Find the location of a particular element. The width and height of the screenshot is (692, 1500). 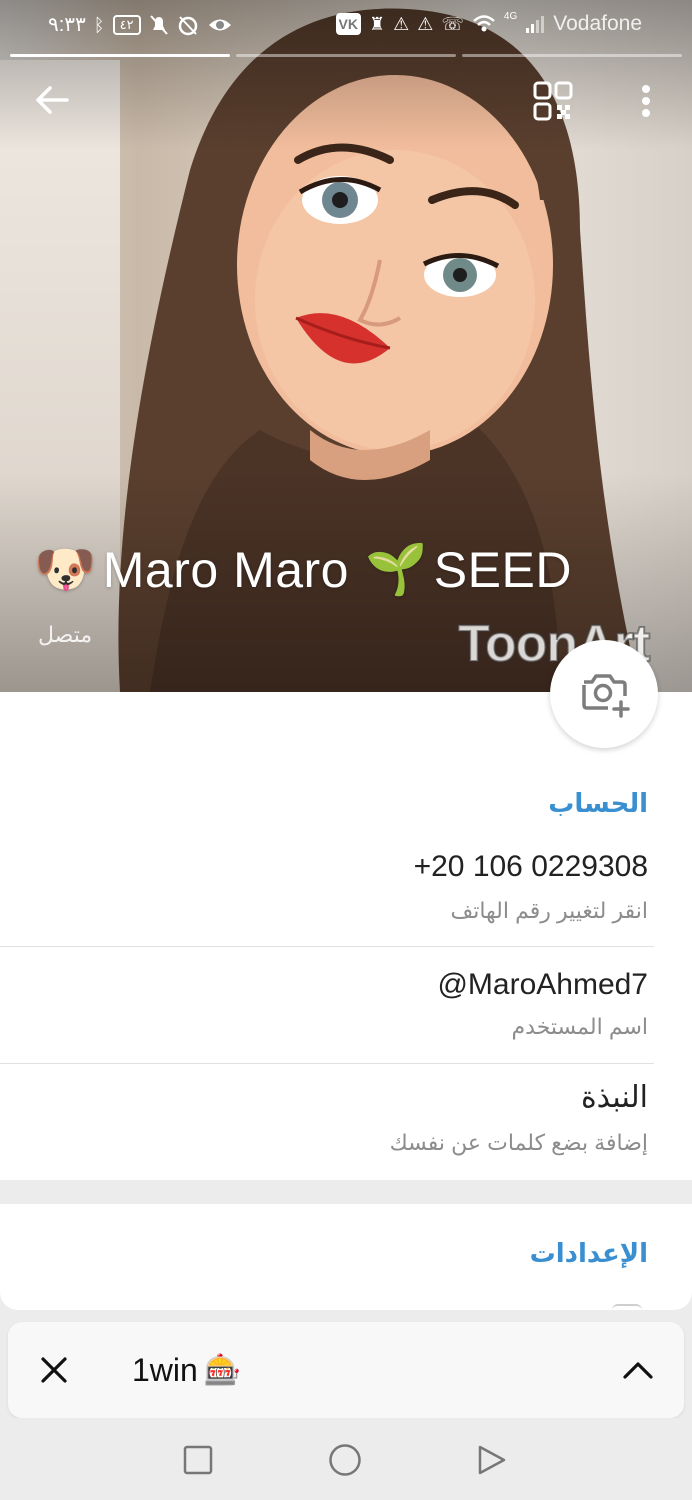

system-nav-bar is located at coordinates (346, 1459).